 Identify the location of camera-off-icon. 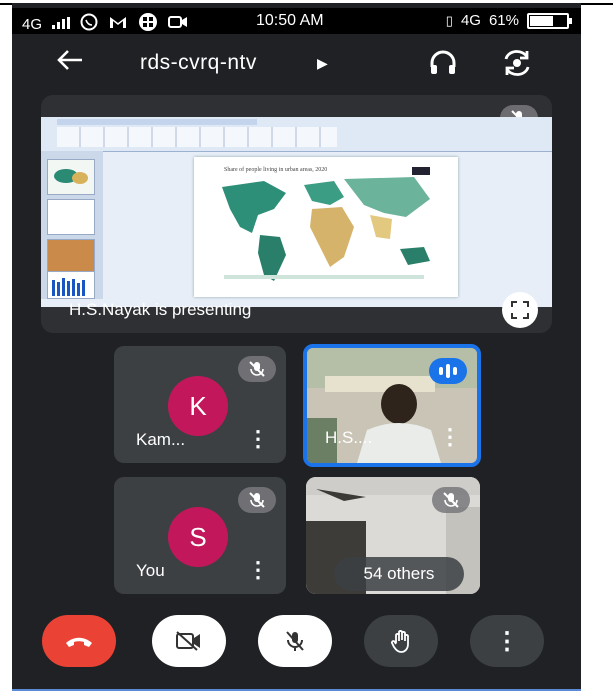
(188, 641).